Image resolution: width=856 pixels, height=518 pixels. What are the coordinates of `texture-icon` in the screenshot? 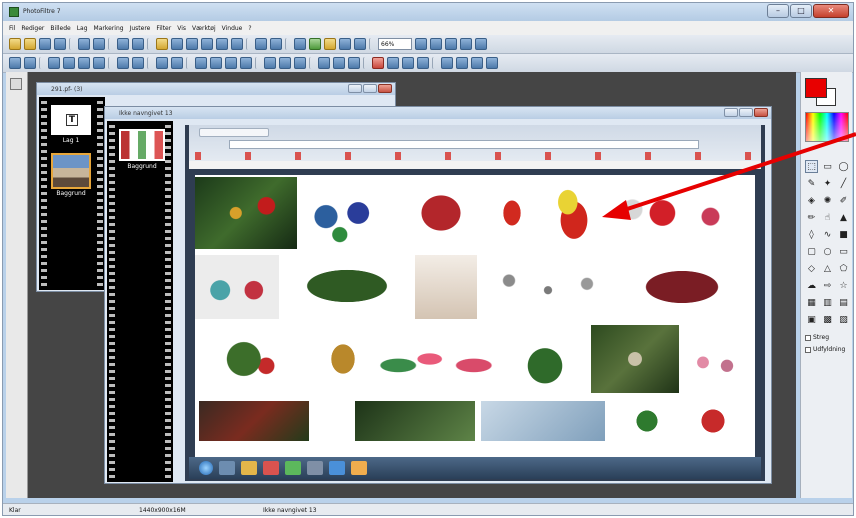 It's located at (354, 63).